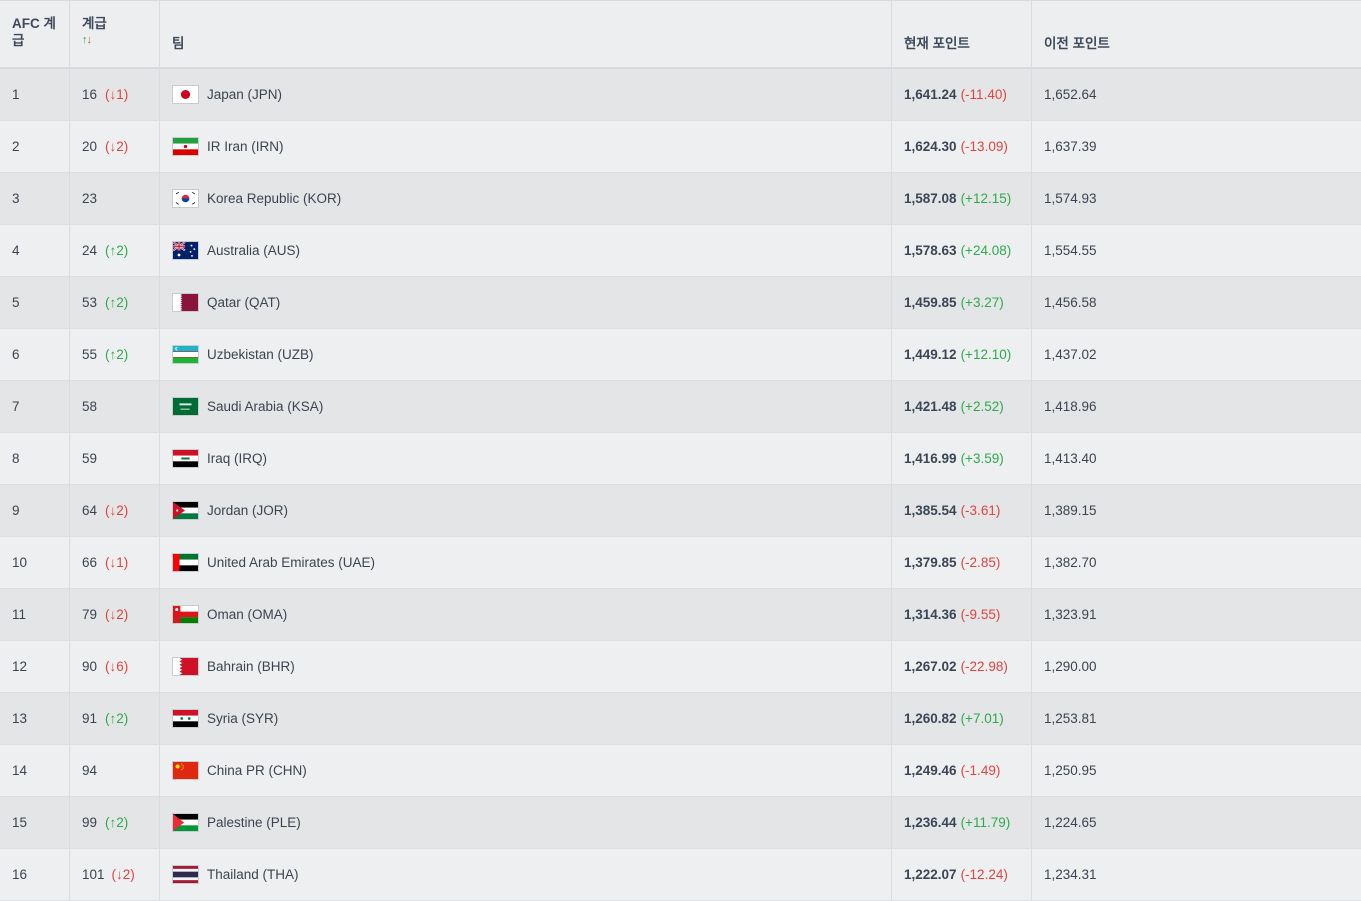  I want to click on points-change: (-1.49), so click(980, 770).